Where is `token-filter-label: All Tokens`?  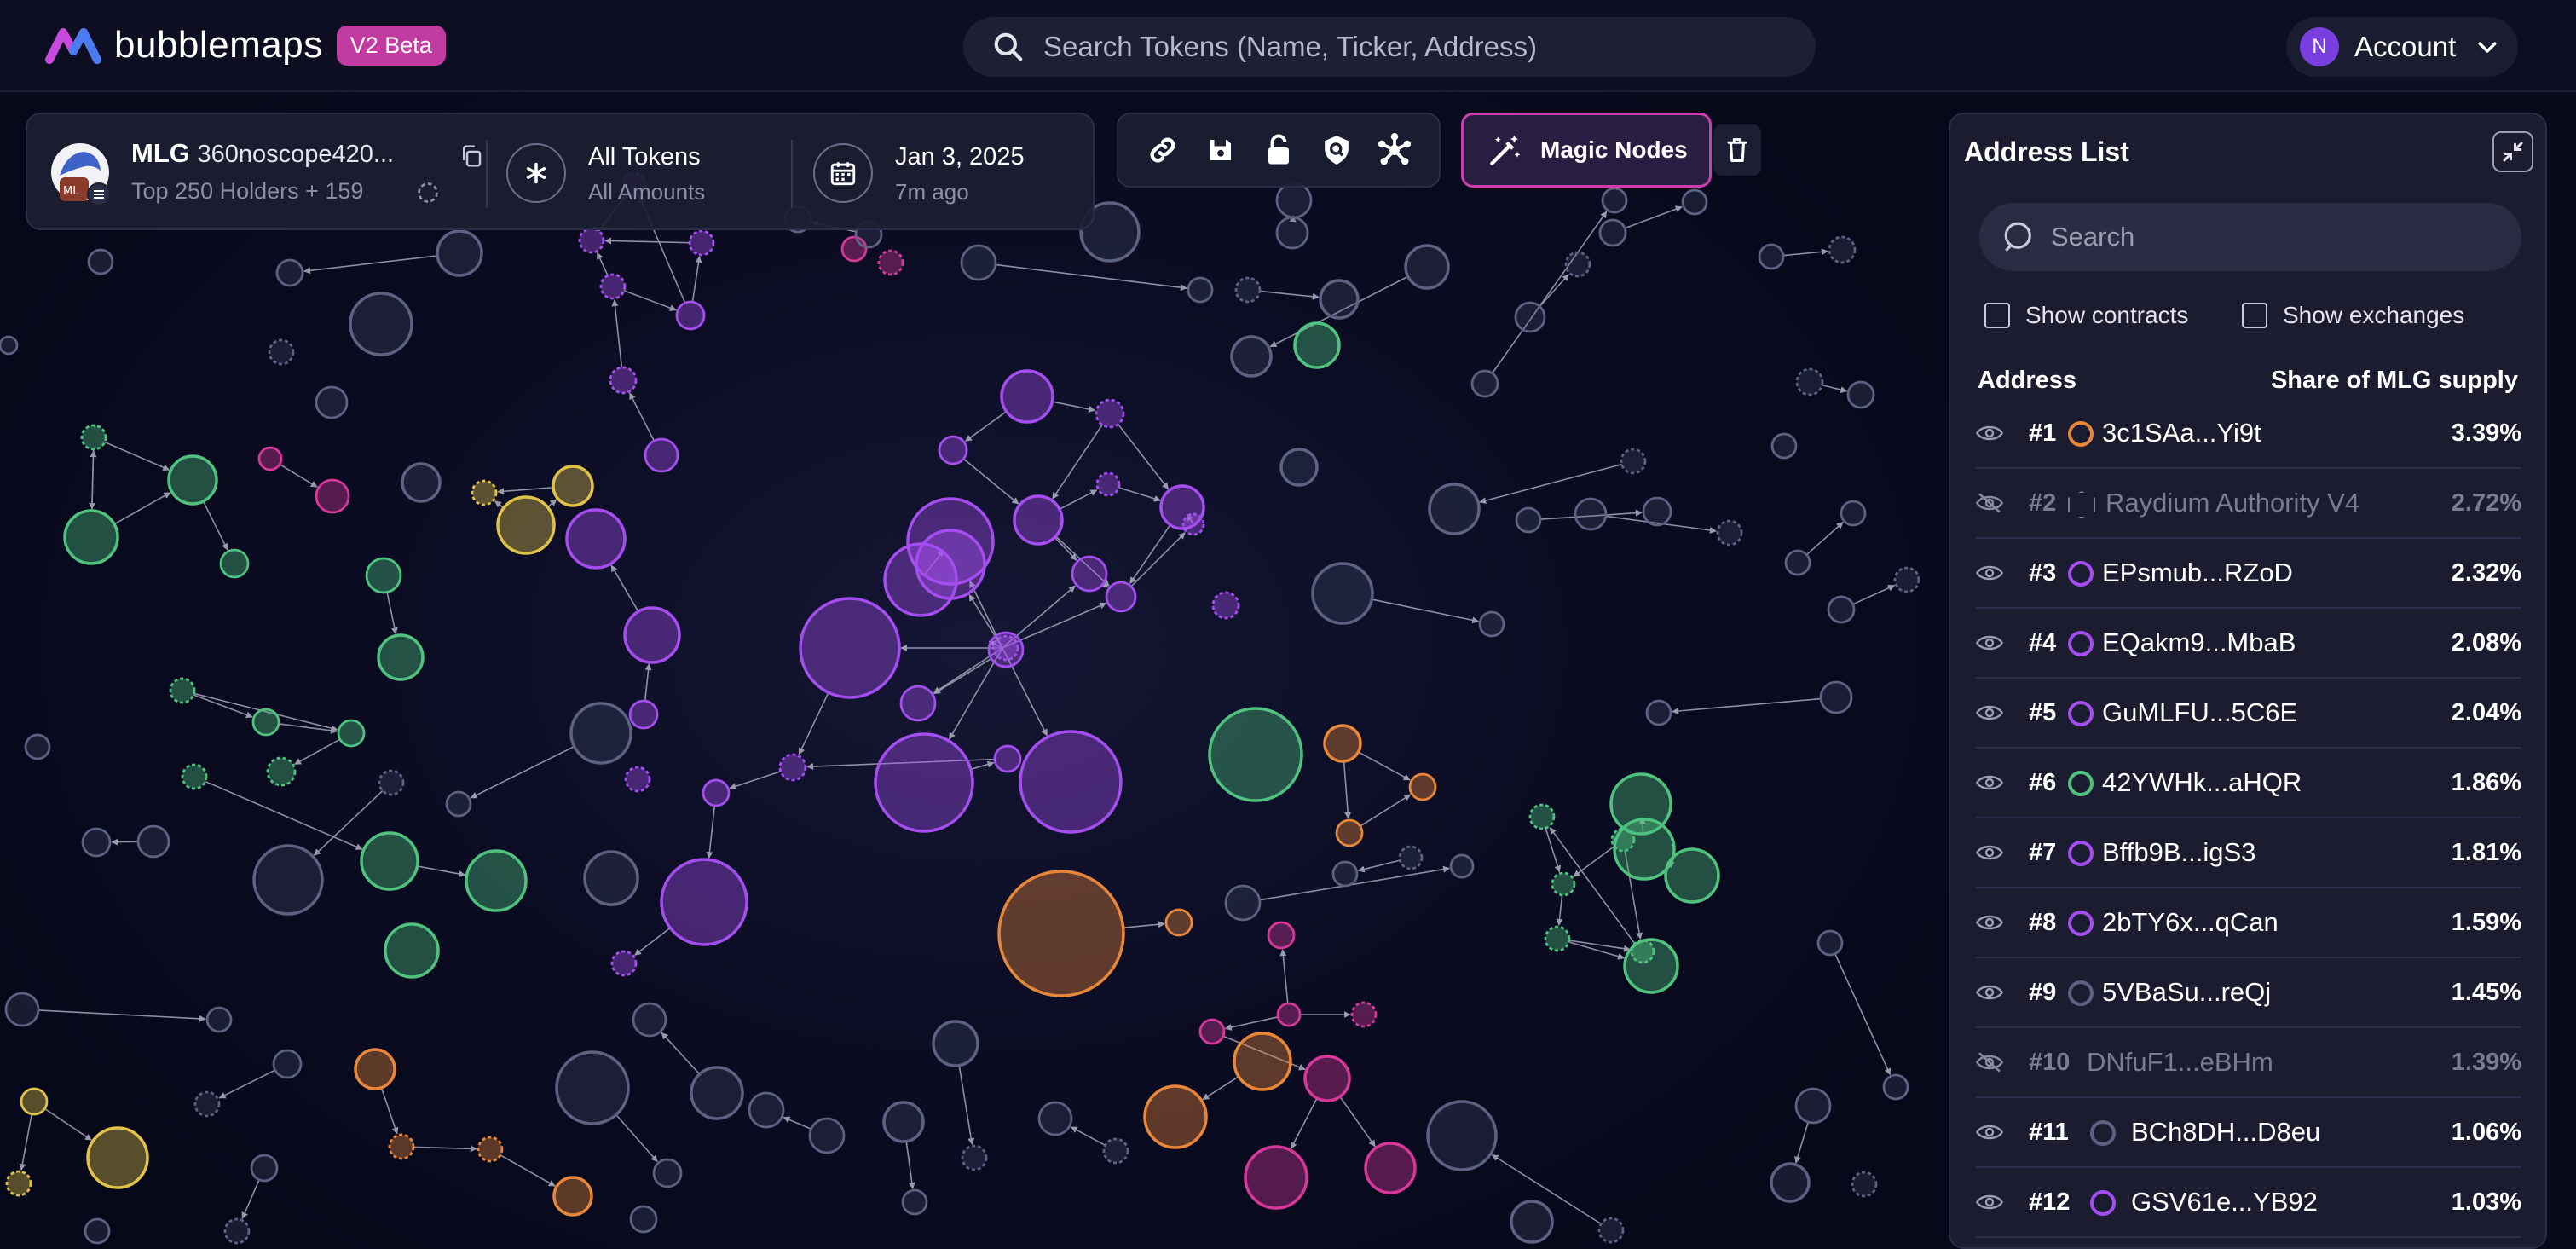 token-filter-label: All Tokens is located at coordinates (644, 157).